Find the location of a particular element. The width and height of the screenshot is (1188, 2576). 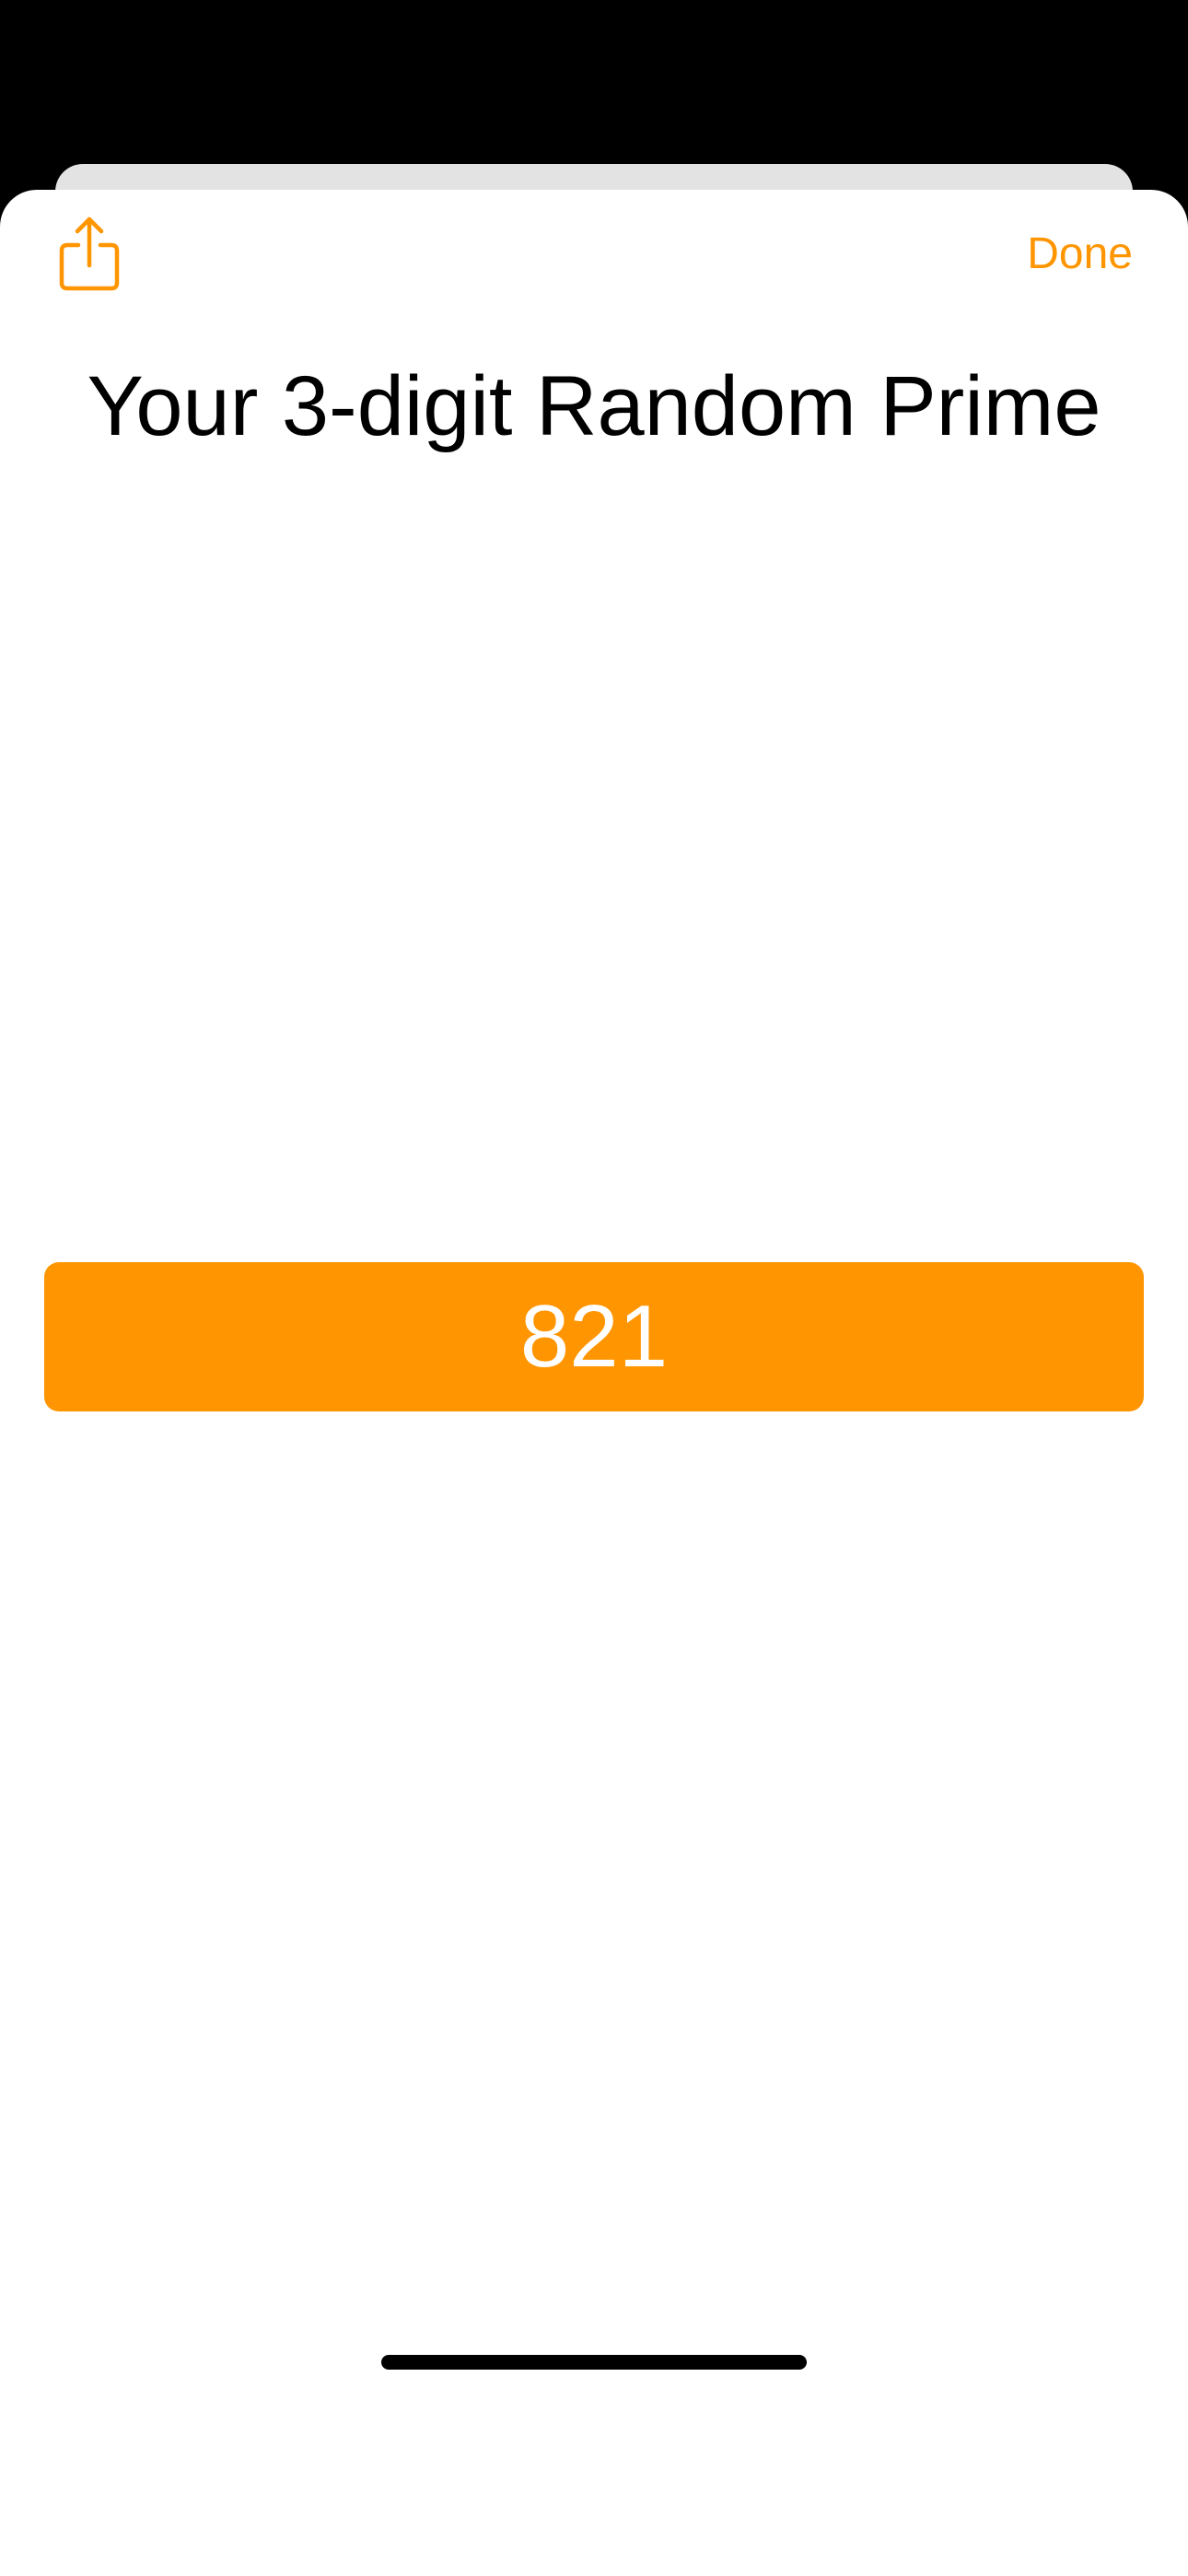

page-title: Your 3-digit Random Prime is located at coordinates (594, 406).